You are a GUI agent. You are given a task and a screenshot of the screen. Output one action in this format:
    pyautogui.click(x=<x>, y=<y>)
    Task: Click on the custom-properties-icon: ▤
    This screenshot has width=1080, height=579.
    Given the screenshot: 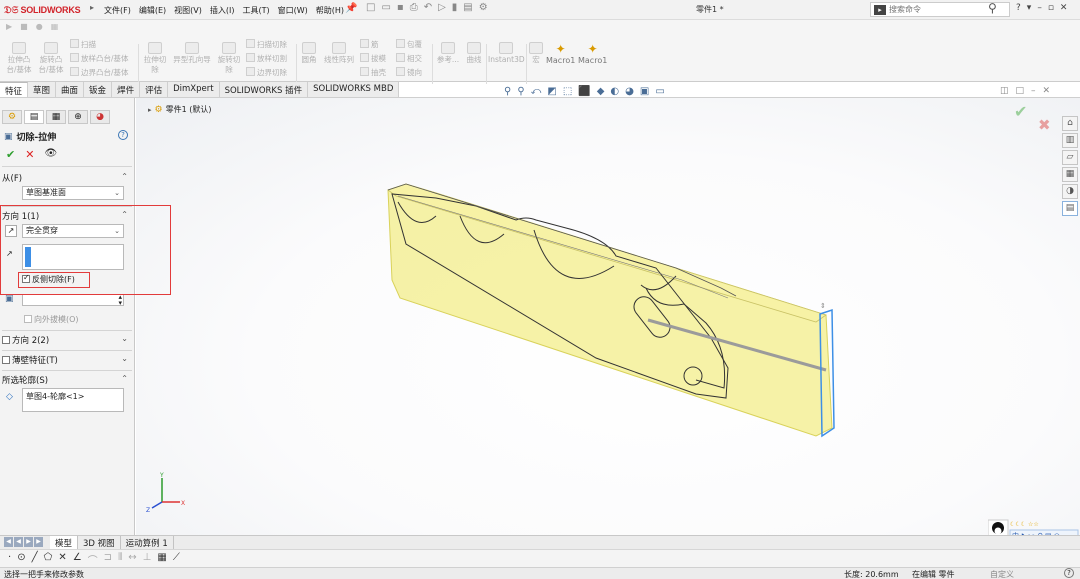 What is the action you would take?
    pyautogui.click(x=1070, y=208)
    